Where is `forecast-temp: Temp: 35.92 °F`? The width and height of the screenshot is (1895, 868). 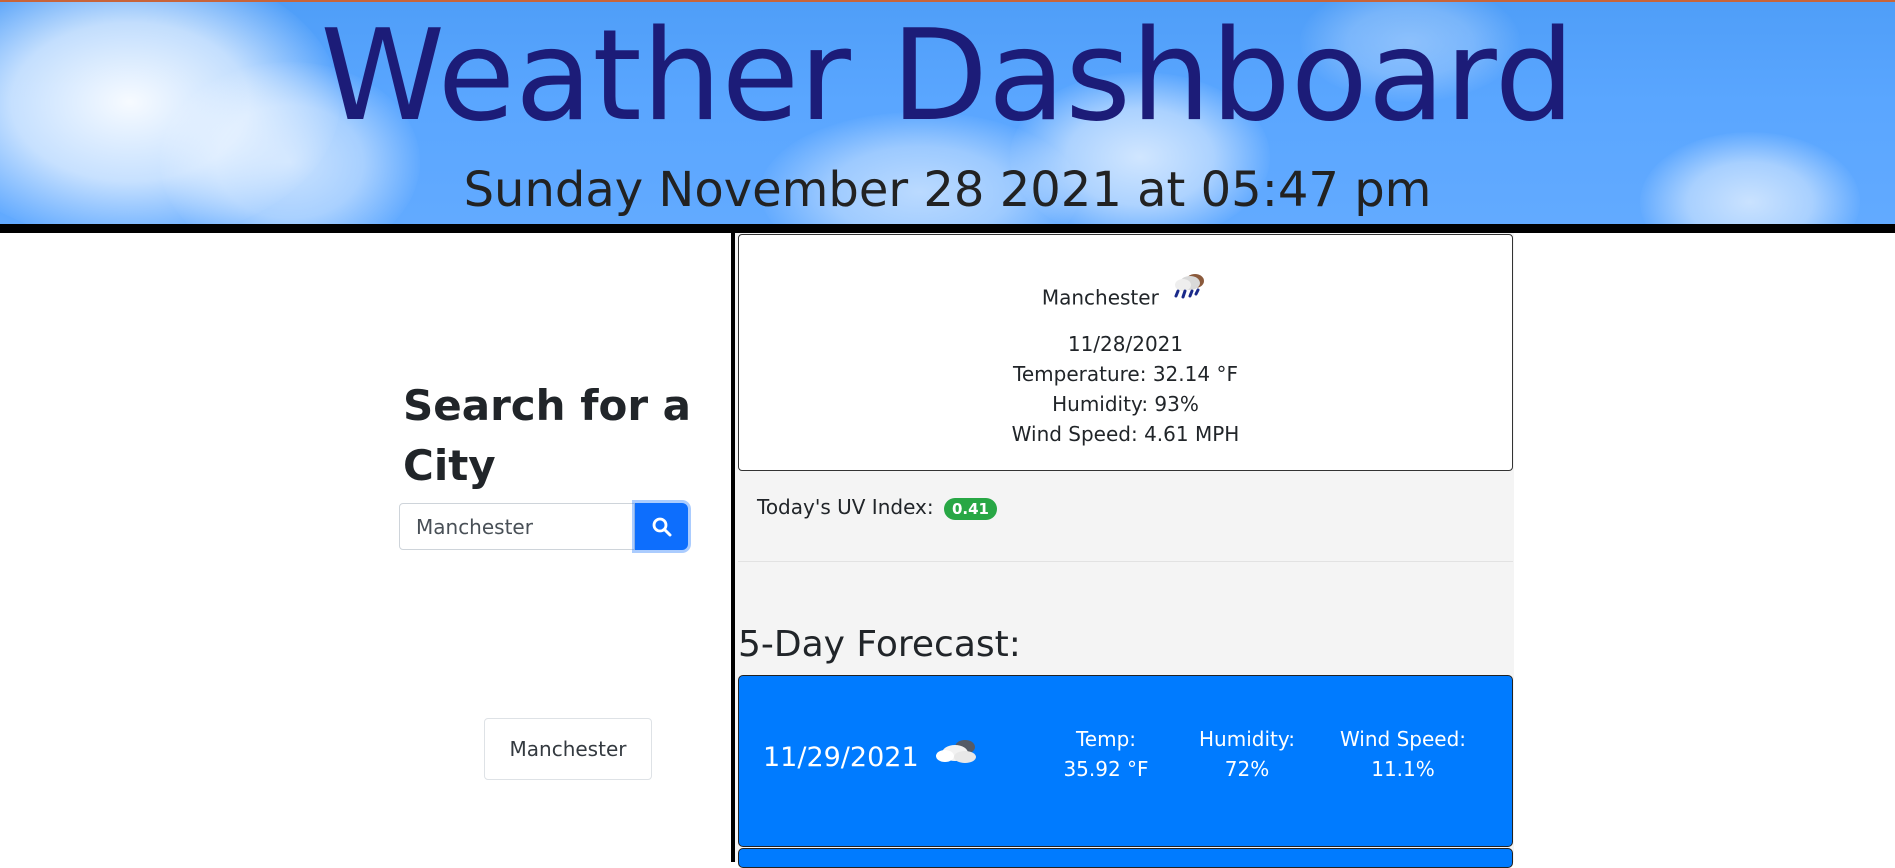 forecast-temp: Temp: 35.92 °F is located at coordinates (1106, 754).